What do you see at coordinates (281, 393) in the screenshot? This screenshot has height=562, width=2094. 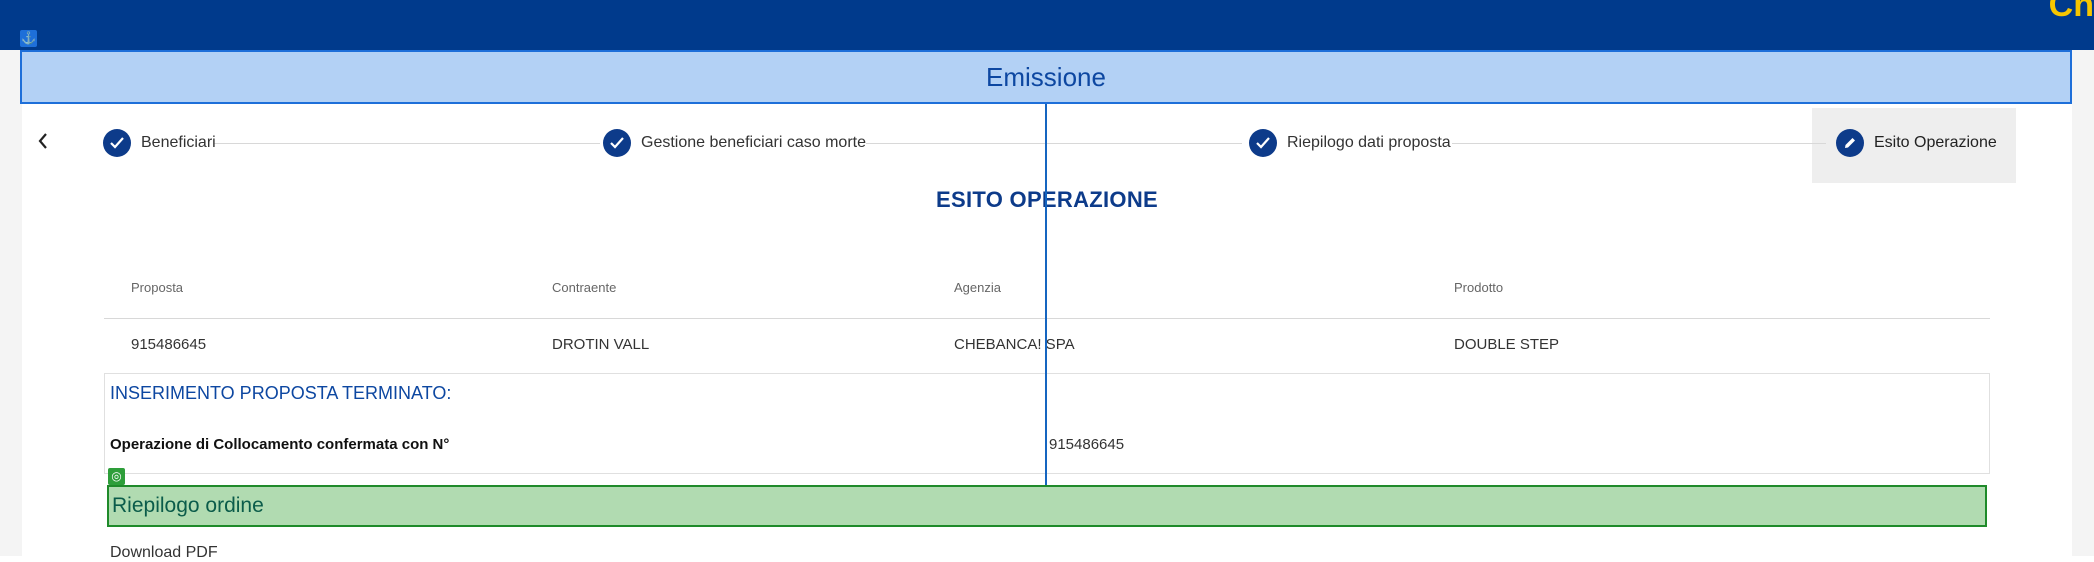 I see `result-title: INSERIMENTO PROPOSTA TERMINATO:` at bounding box center [281, 393].